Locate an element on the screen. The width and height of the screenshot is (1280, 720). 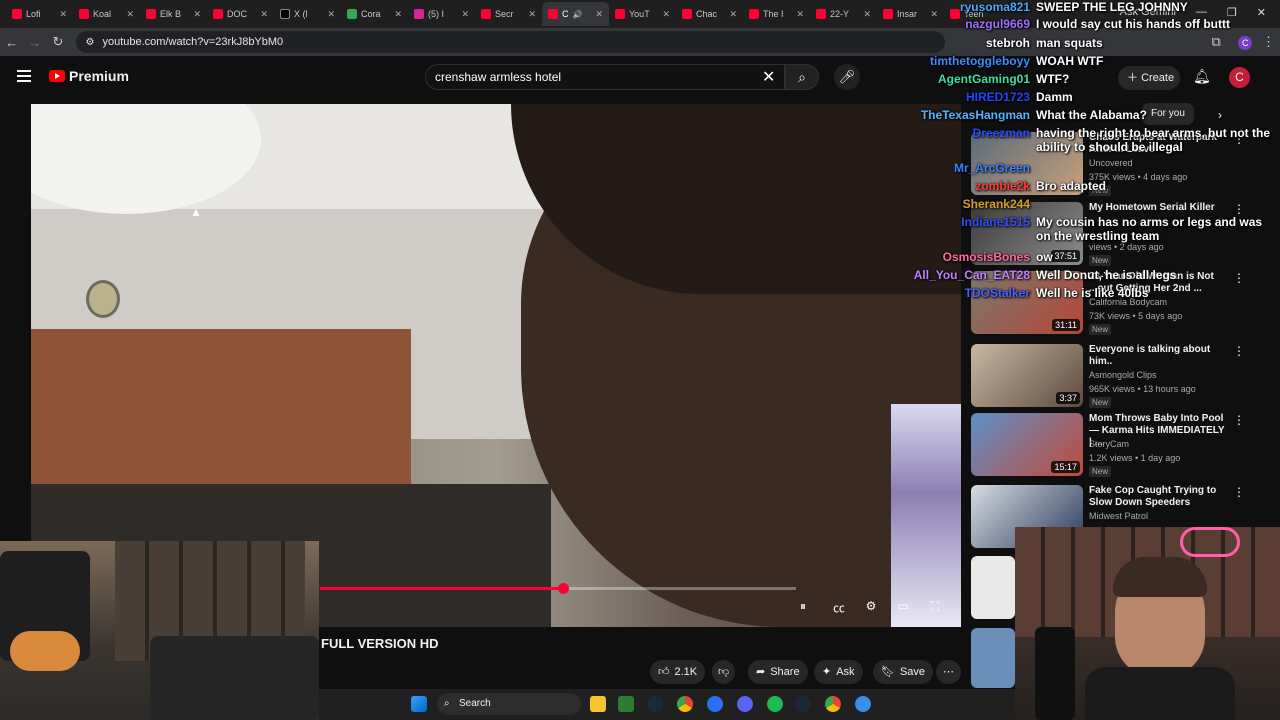
like-button: 👍︎ 2.1K is located at coordinates (678, 672).